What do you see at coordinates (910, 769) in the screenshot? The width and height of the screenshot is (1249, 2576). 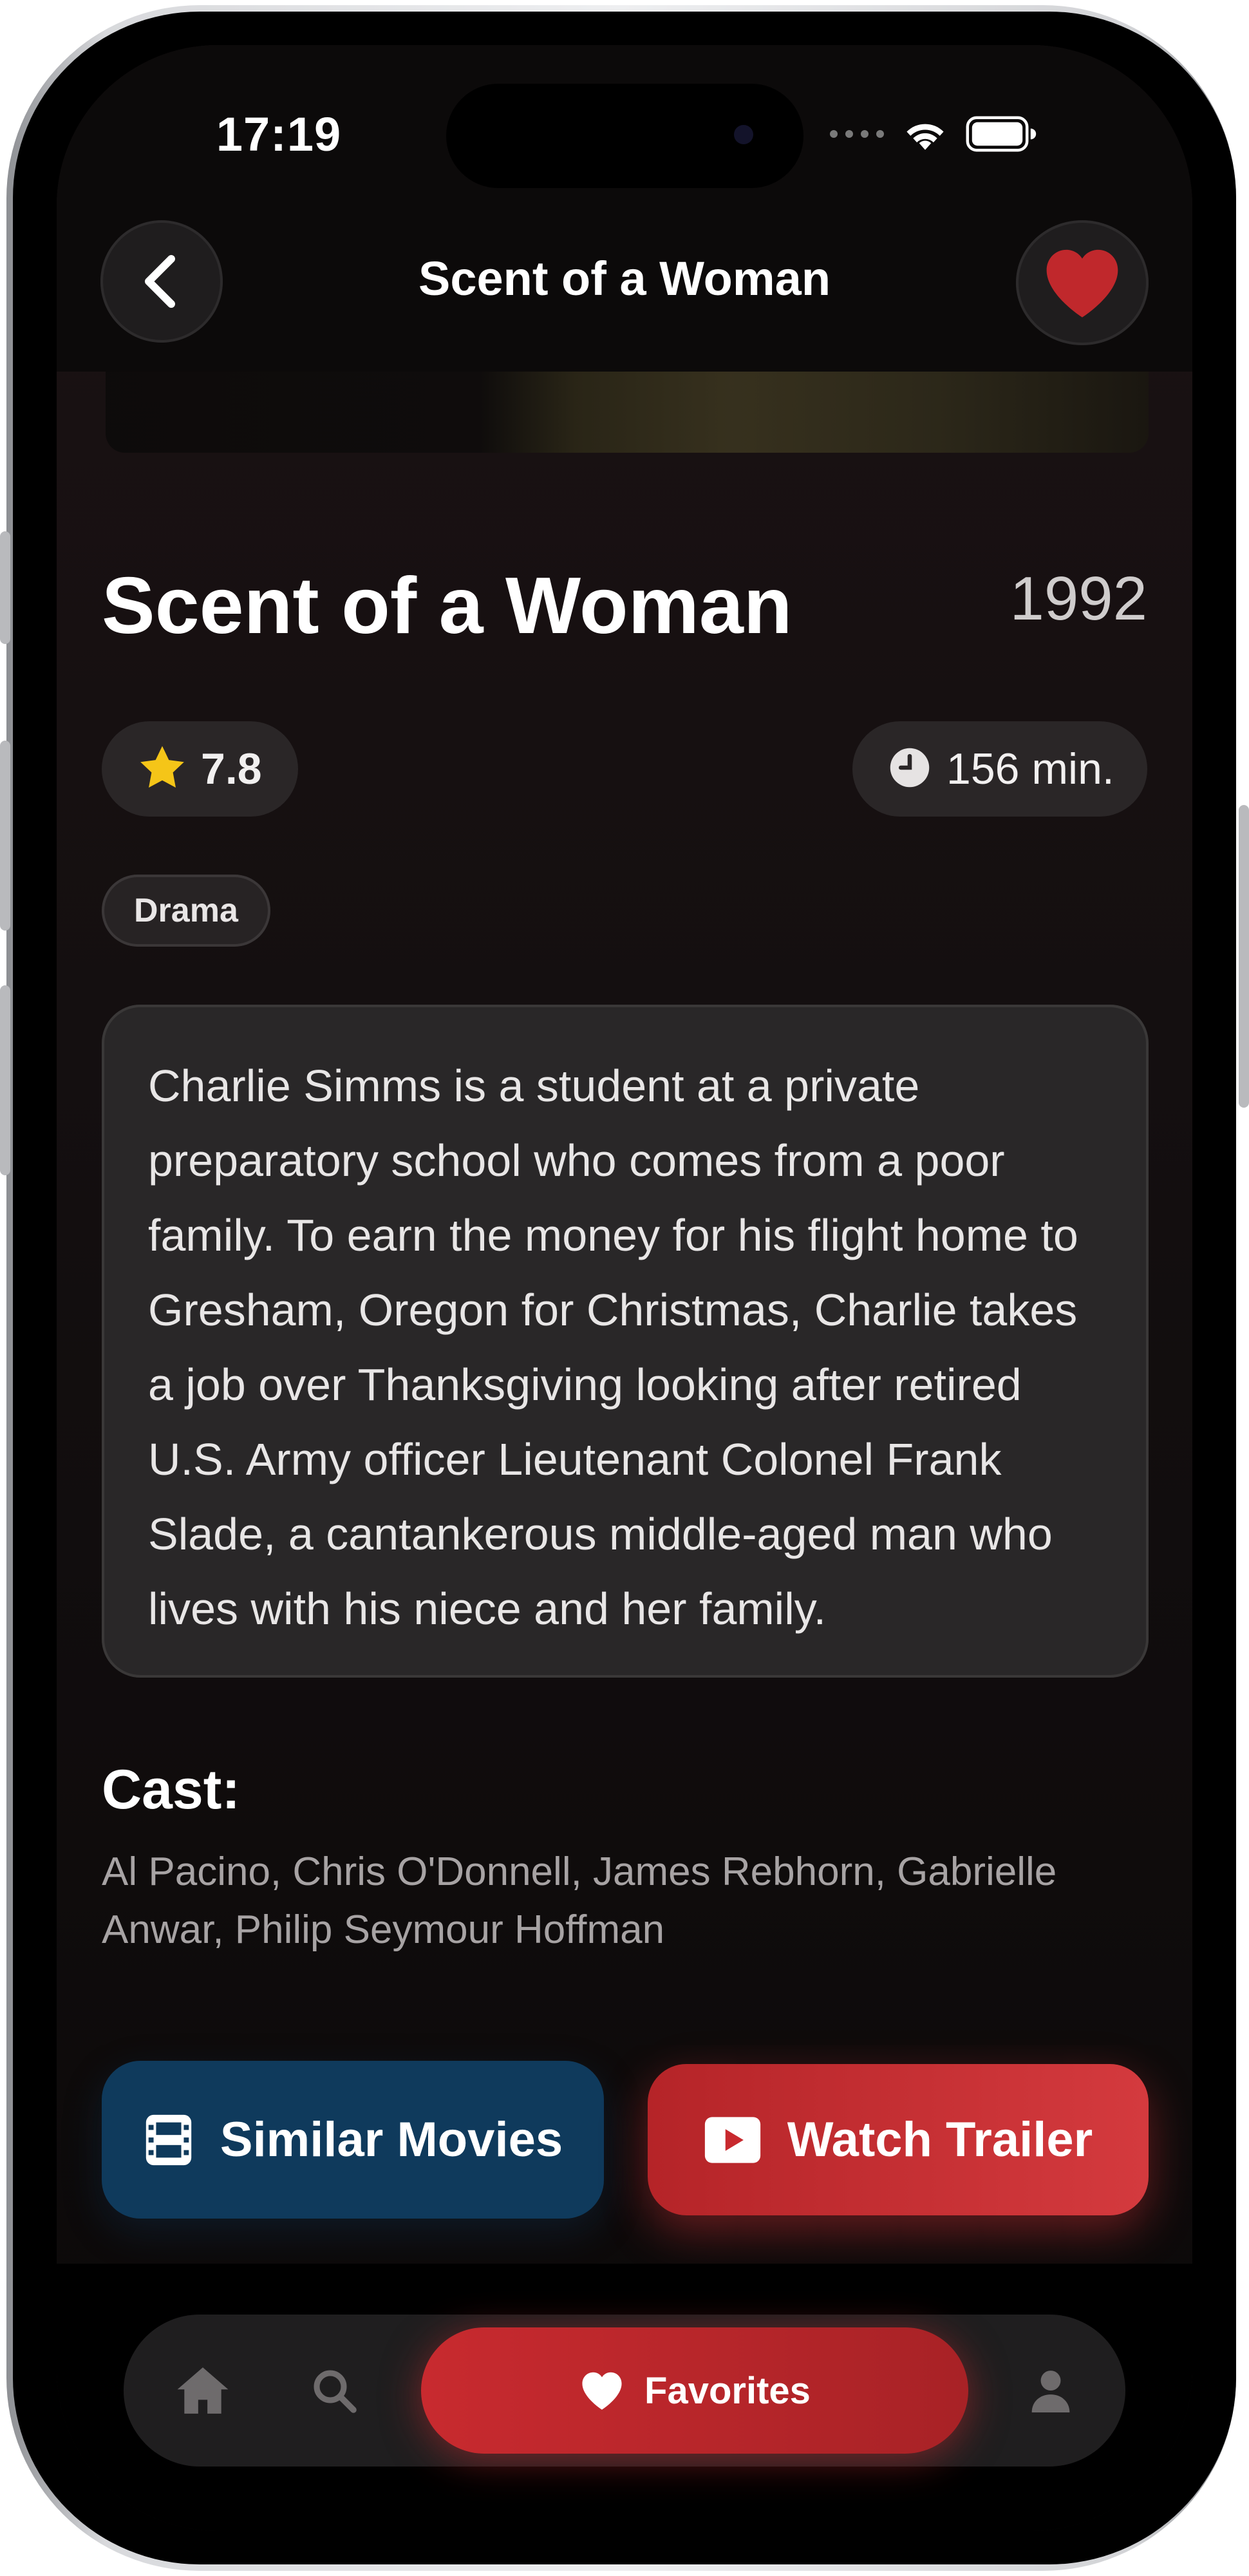 I see `clock-icon` at bounding box center [910, 769].